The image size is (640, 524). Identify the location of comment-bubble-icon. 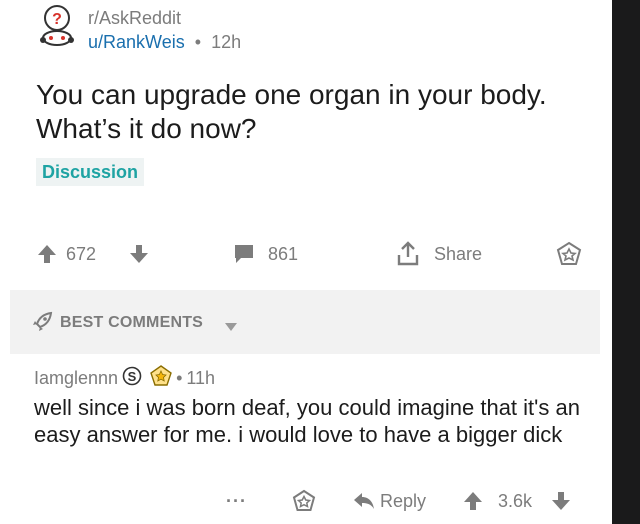
(244, 254).